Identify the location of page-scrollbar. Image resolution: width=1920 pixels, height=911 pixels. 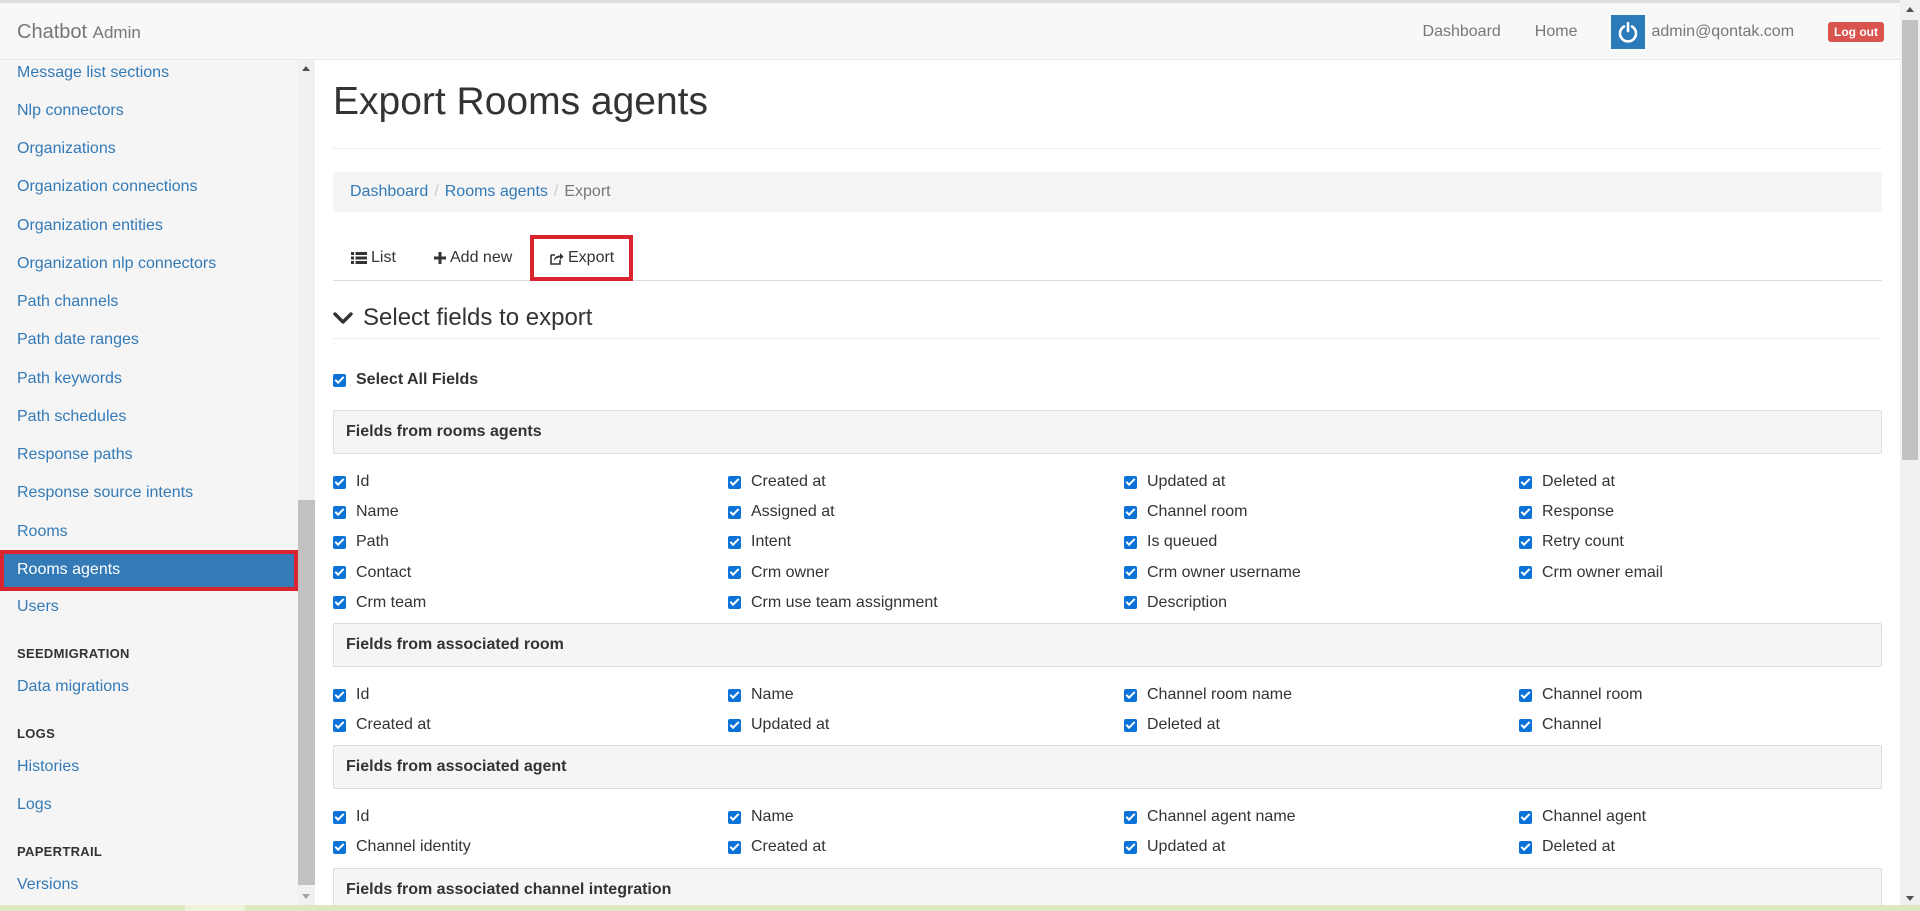
(1910, 452).